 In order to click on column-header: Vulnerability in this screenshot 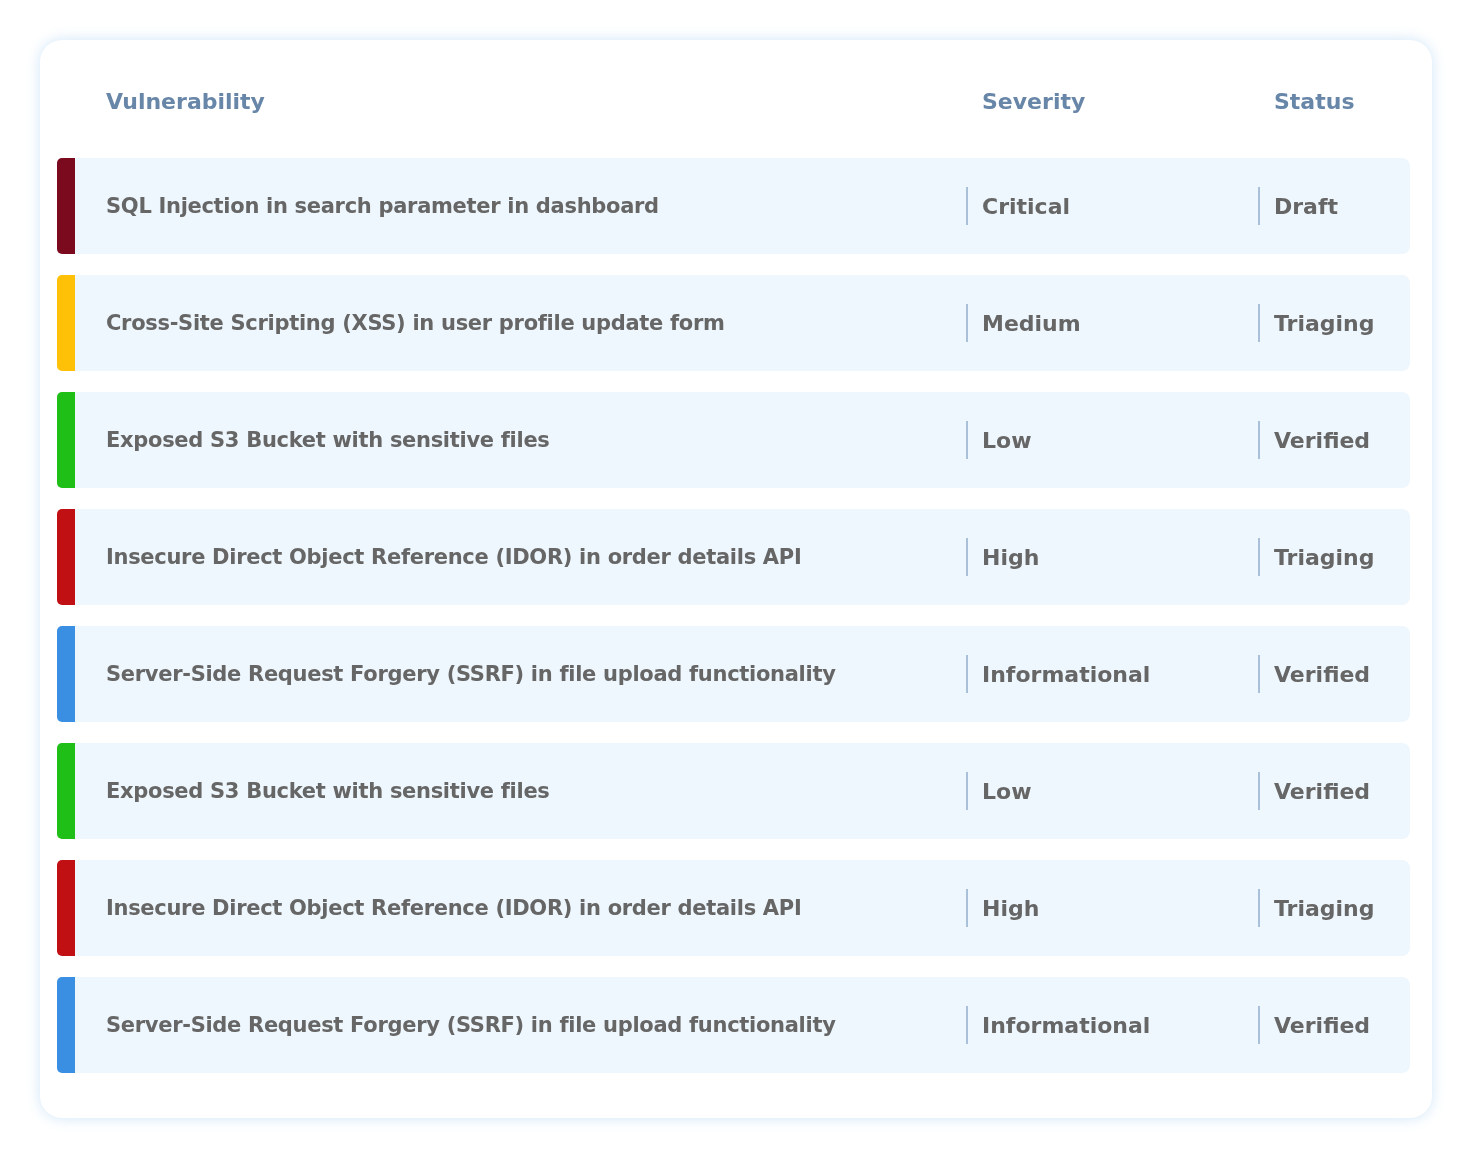, I will do `click(185, 101)`.